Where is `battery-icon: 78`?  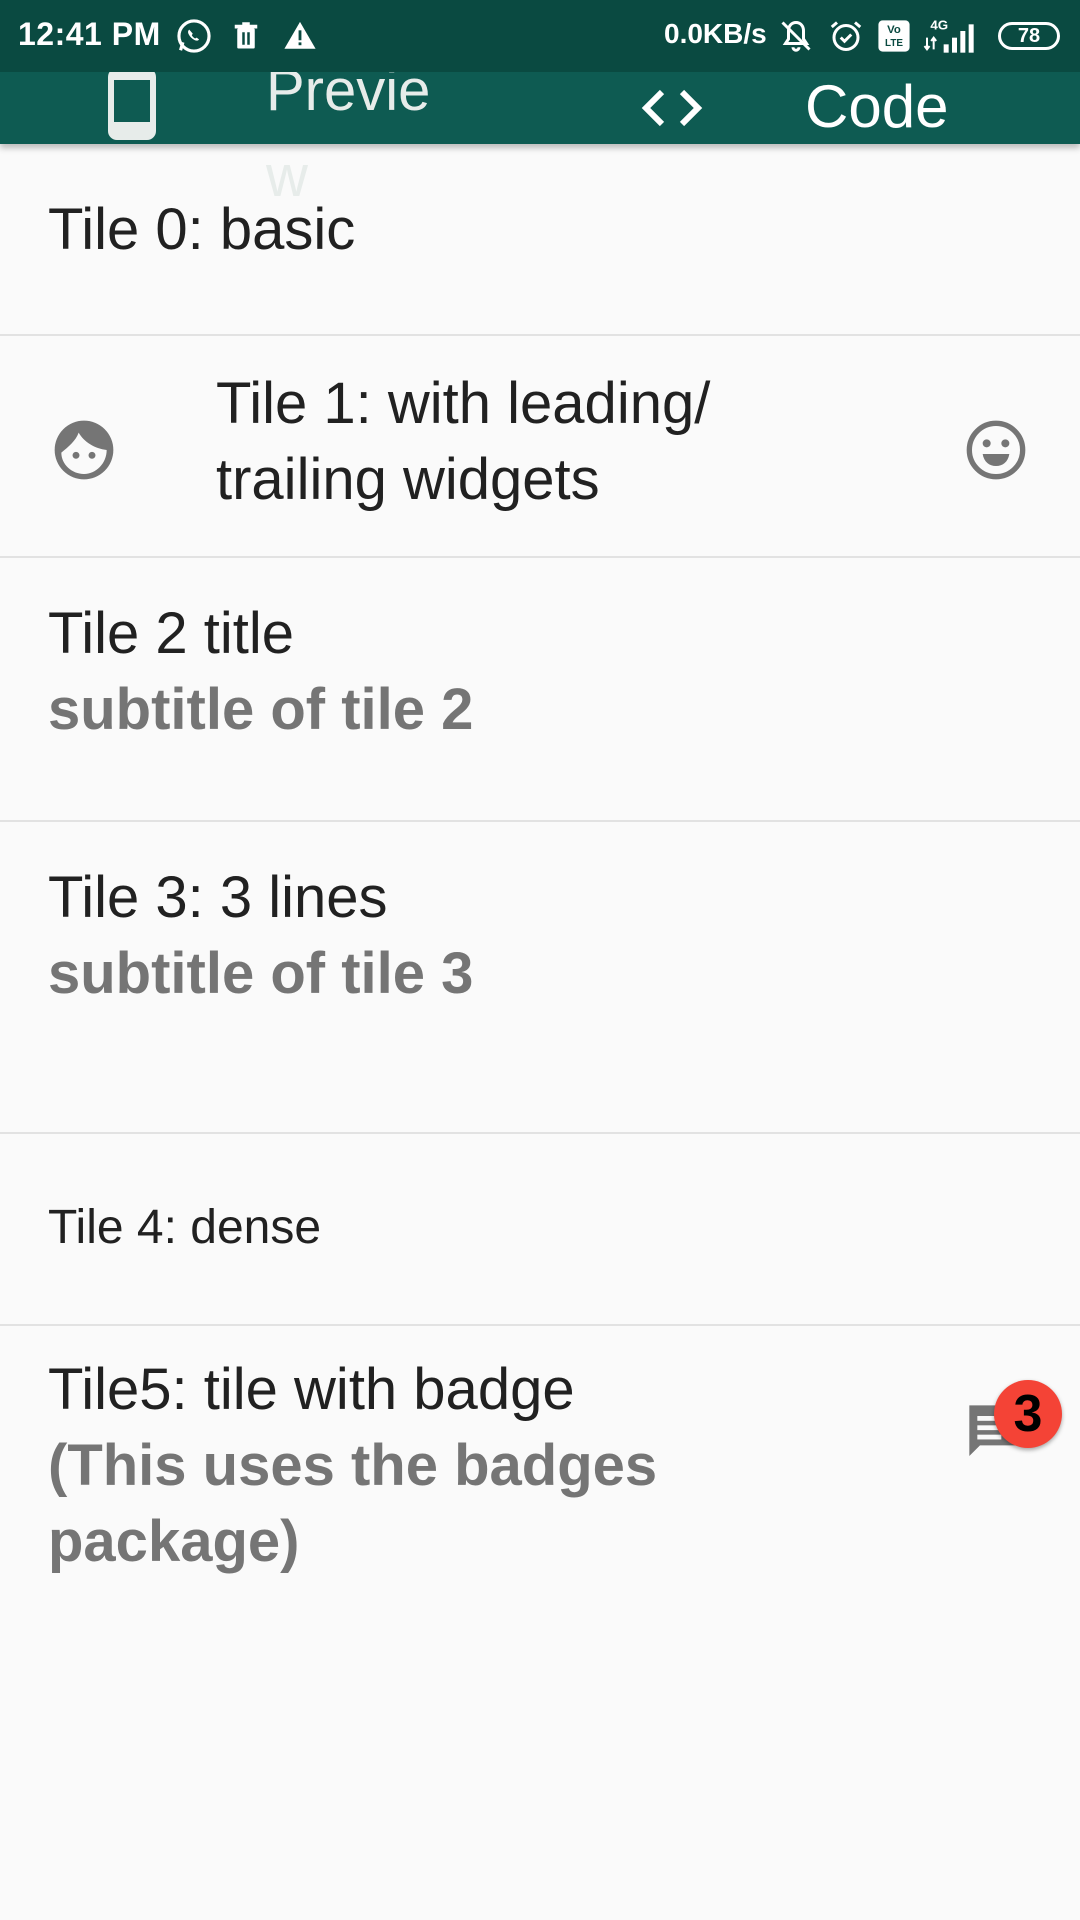
battery-icon: 78 is located at coordinates (1029, 36).